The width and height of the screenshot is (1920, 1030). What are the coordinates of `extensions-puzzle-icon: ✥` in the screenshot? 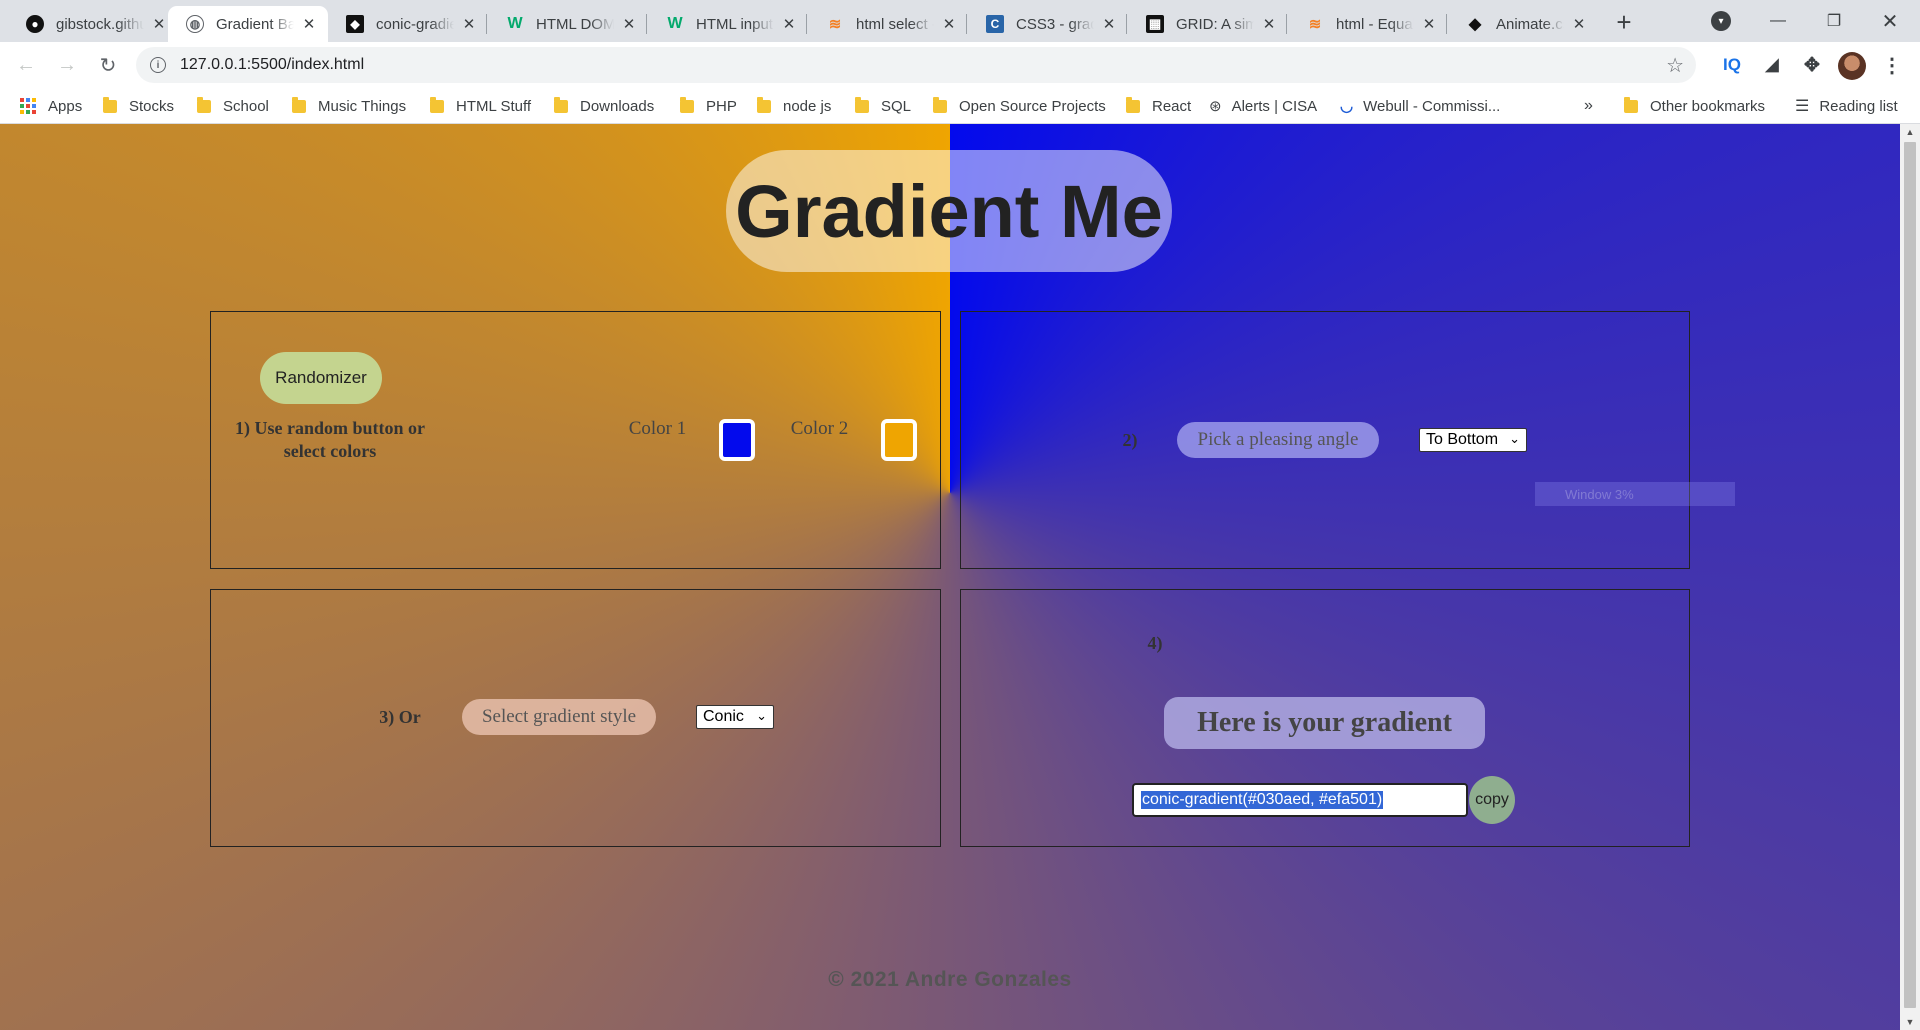 It's located at (1812, 65).